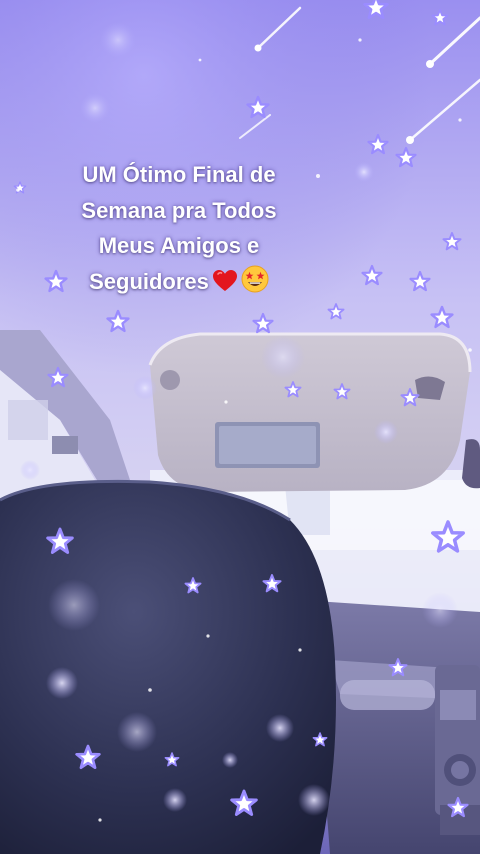  I want to click on caption-line-4-text: Seguidores, so click(149, 281).